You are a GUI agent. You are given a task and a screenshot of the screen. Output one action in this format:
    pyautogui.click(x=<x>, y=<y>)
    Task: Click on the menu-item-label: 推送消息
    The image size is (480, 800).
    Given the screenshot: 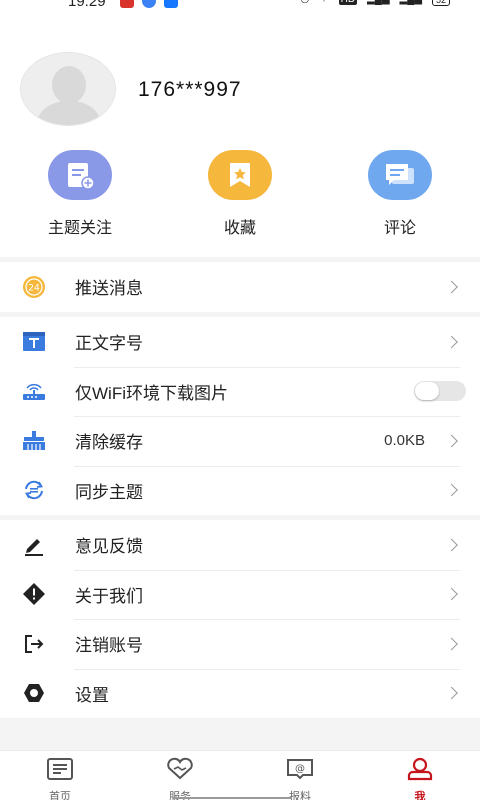 What is the action you would take?
    pyautogui.click(x=109, y=289)
    